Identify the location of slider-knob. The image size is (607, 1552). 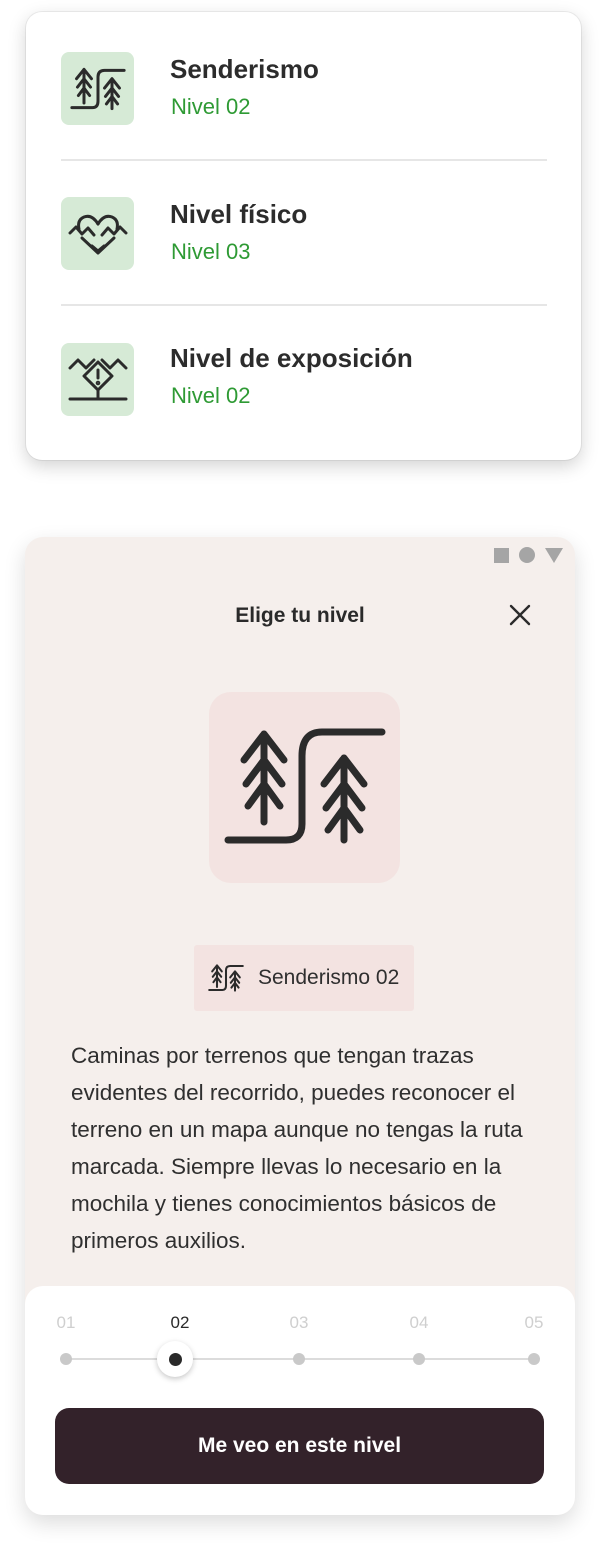
(175, 1359).